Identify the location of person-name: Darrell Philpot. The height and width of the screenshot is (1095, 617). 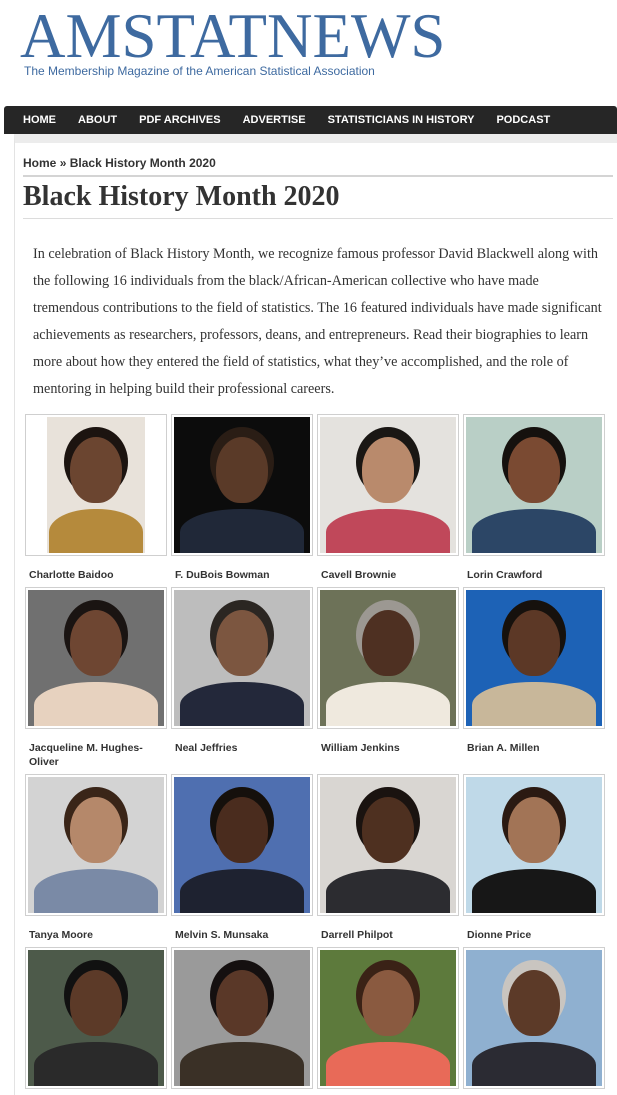
(388, 935).